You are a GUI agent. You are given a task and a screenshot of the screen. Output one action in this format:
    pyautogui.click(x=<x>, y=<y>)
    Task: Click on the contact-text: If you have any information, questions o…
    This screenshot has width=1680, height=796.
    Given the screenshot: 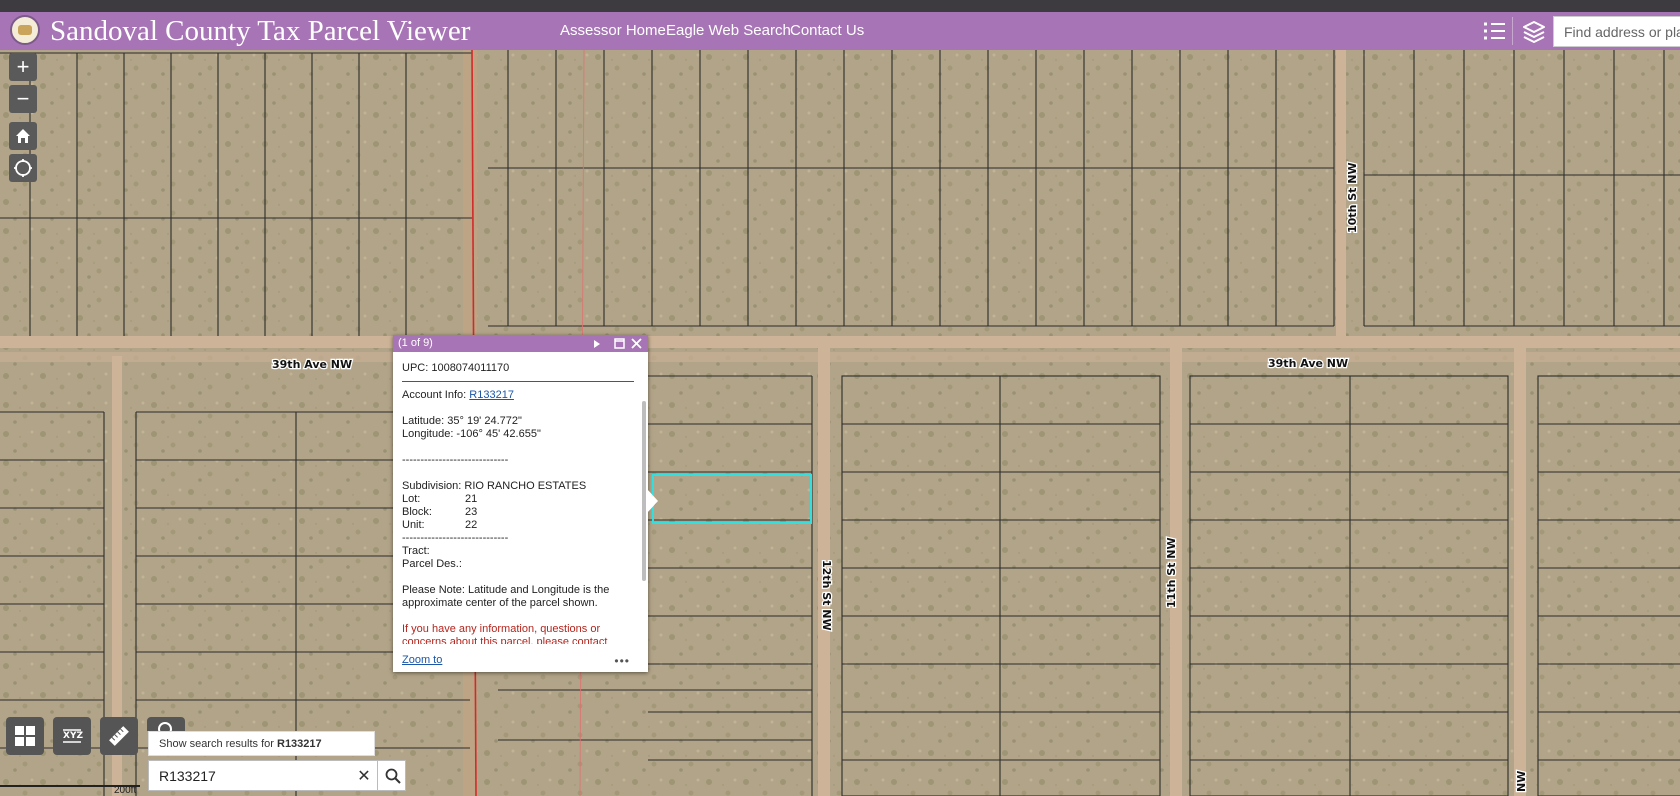 What is the action you would take?
    pyautogui.click(x=505, y=633)
    